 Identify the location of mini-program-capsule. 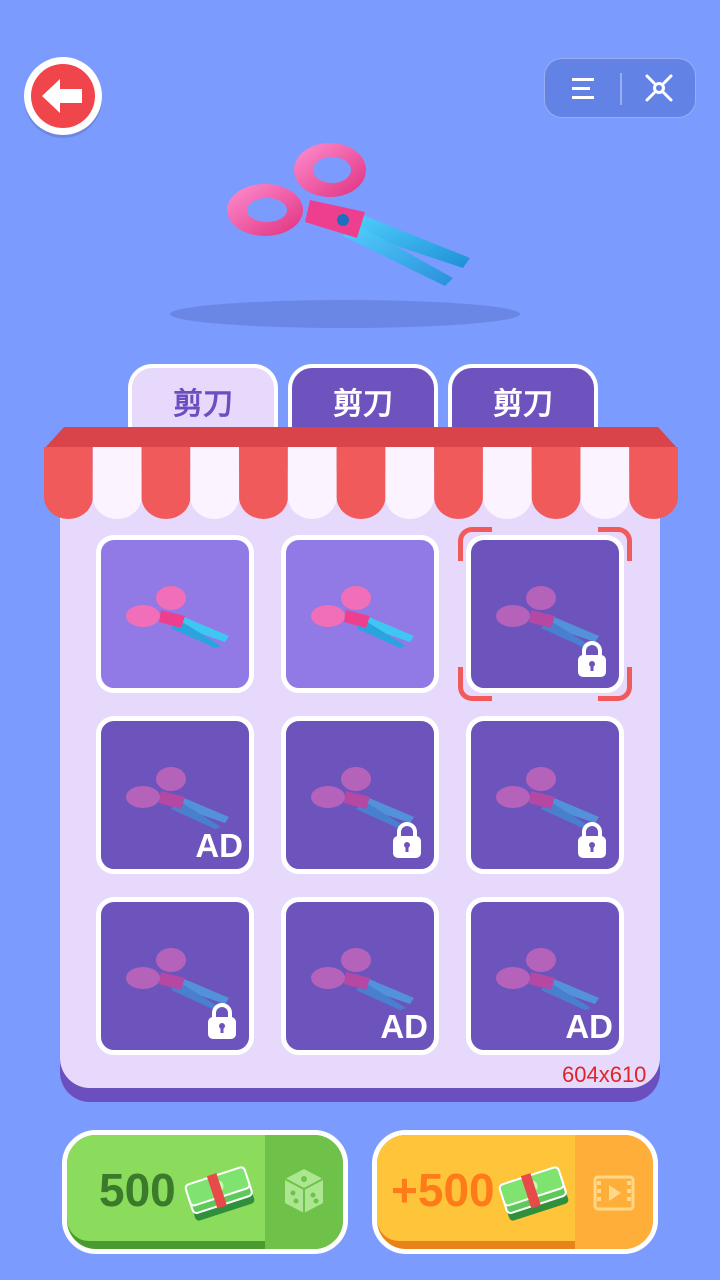
(620, 88).